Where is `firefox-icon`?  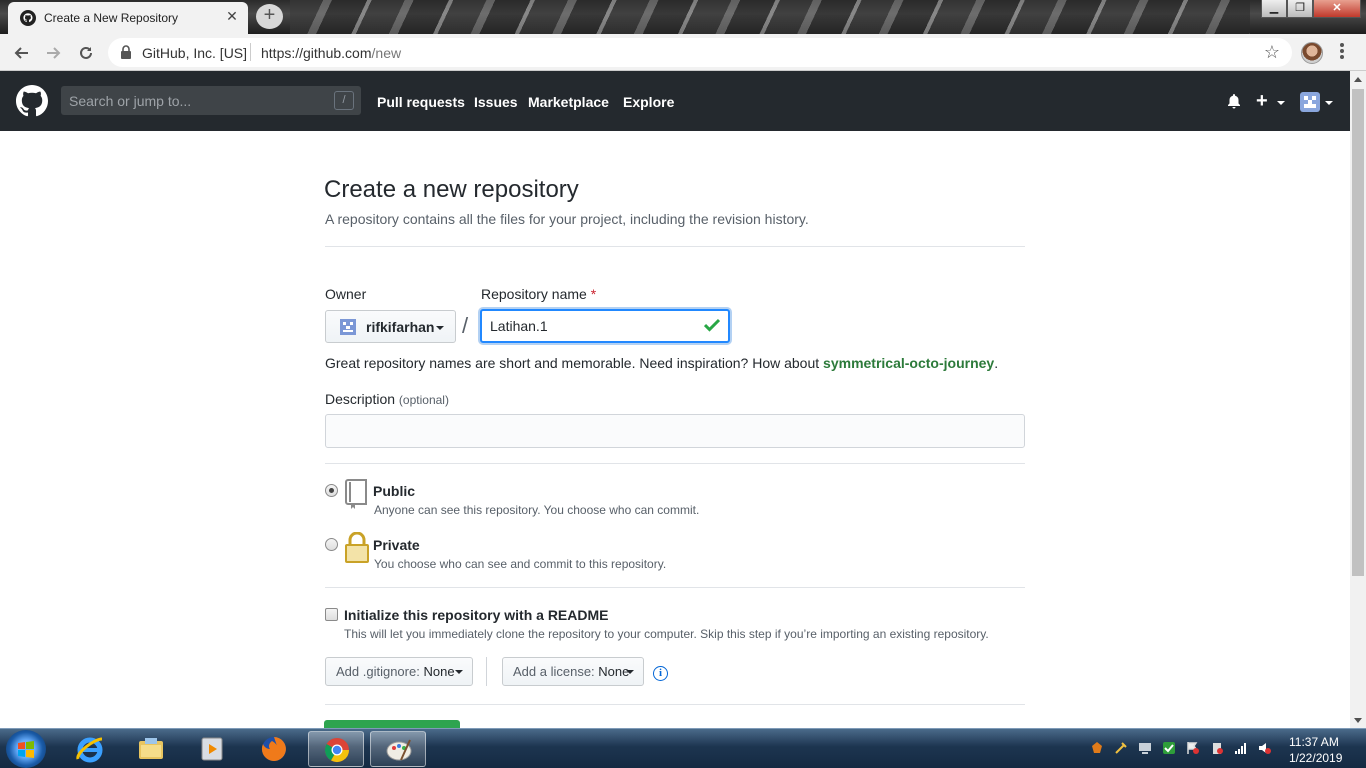 firefox-icon is located at coordinates (273, 749).